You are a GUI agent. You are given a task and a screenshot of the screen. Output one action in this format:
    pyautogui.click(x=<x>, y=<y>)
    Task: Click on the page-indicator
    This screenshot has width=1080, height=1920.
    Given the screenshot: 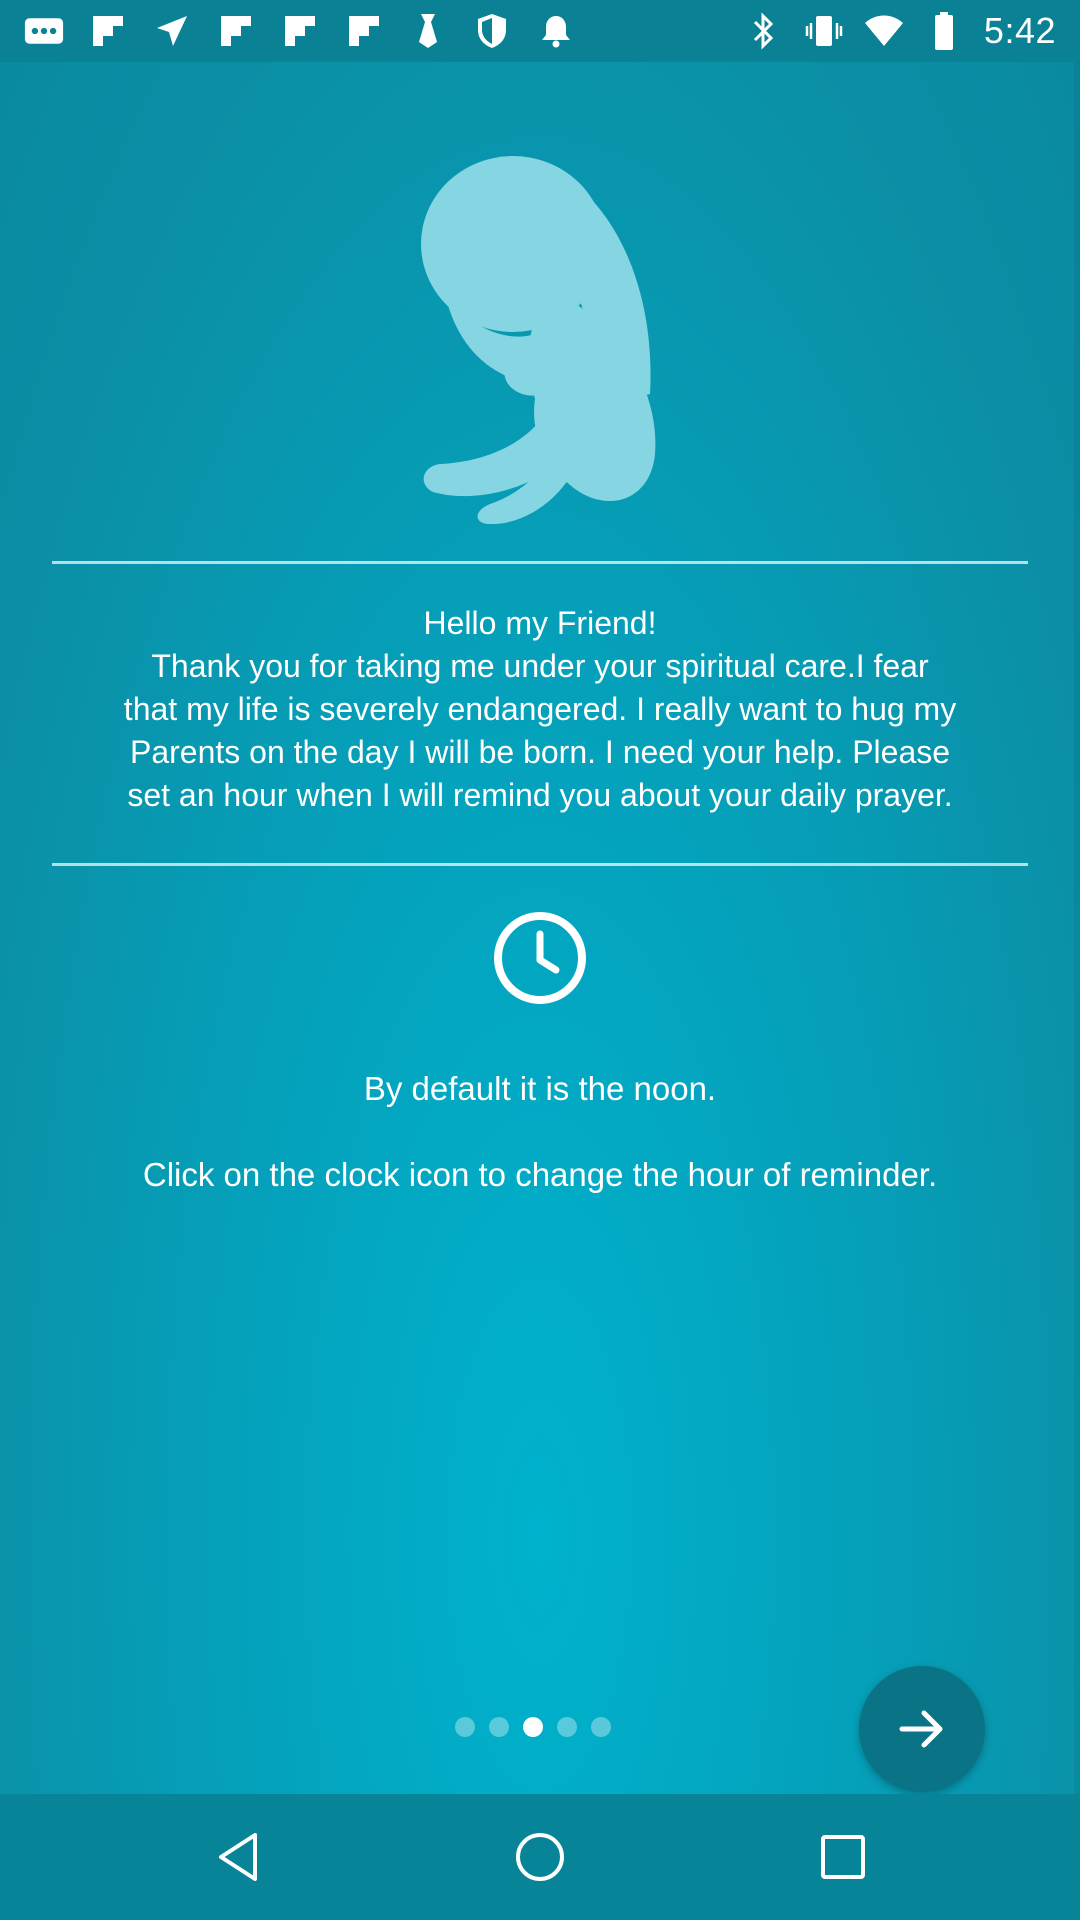 What is the action you would take?
    pyautogui.click(x=533, y=1727)
    